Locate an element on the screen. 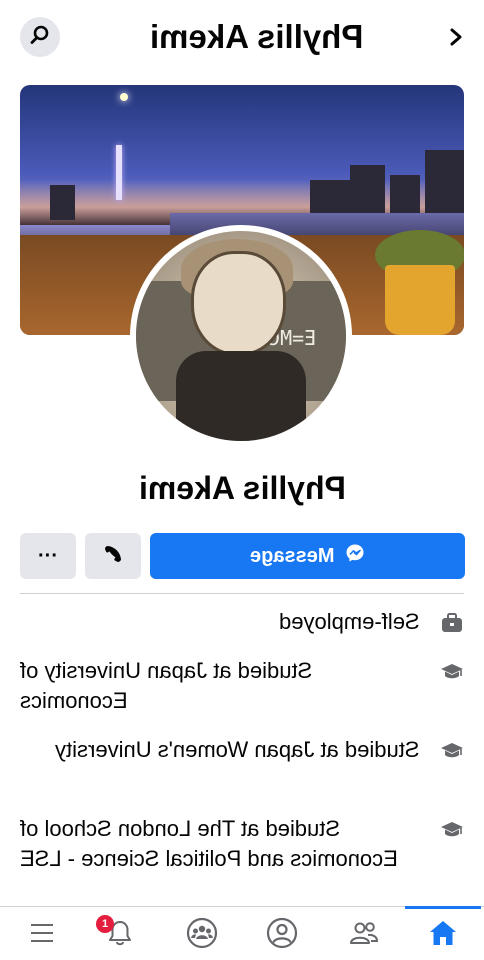  menu-icon is located at coordinates (42, 935).